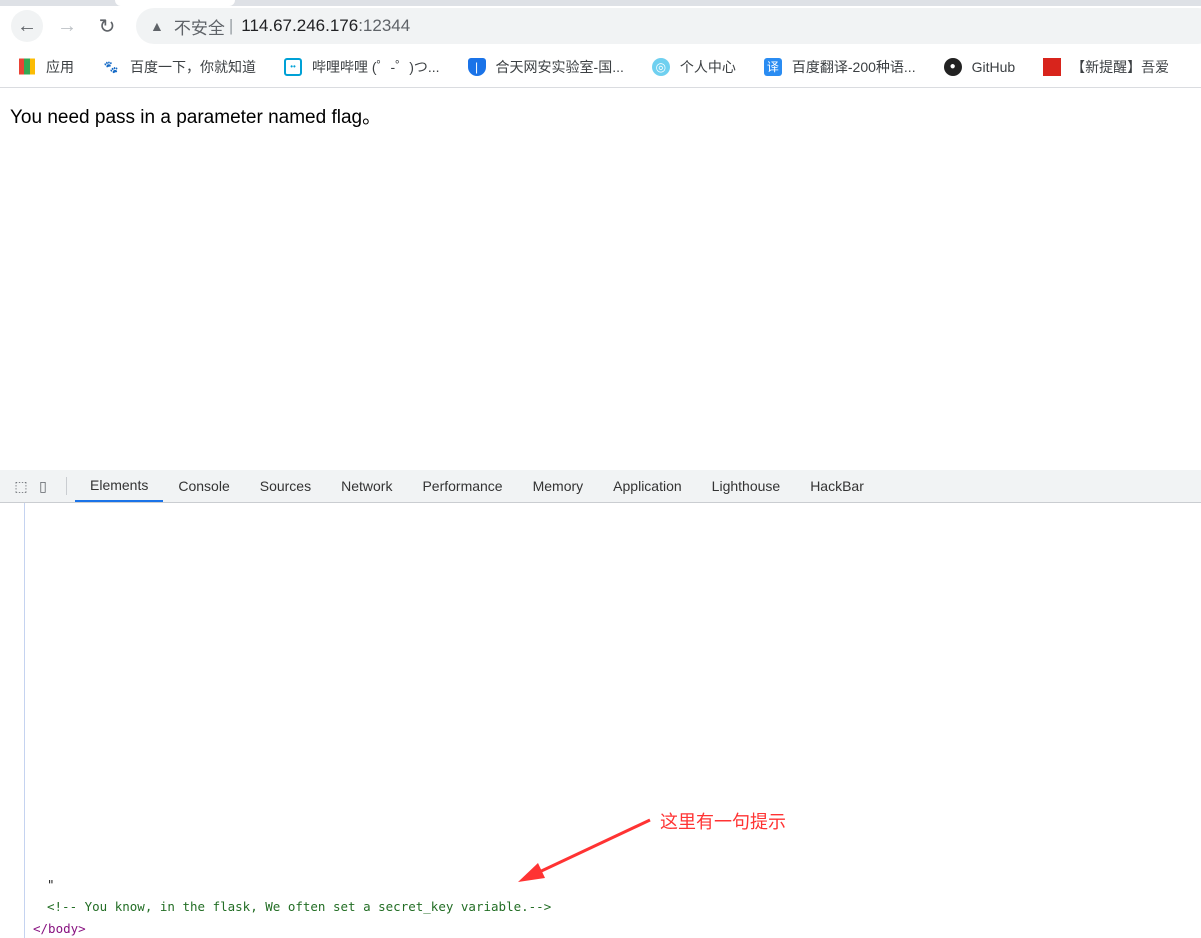  Describe the element at coordinates (723, 822) in the screenshot. I see `annotation-text: 这里有一句提示` at that location.